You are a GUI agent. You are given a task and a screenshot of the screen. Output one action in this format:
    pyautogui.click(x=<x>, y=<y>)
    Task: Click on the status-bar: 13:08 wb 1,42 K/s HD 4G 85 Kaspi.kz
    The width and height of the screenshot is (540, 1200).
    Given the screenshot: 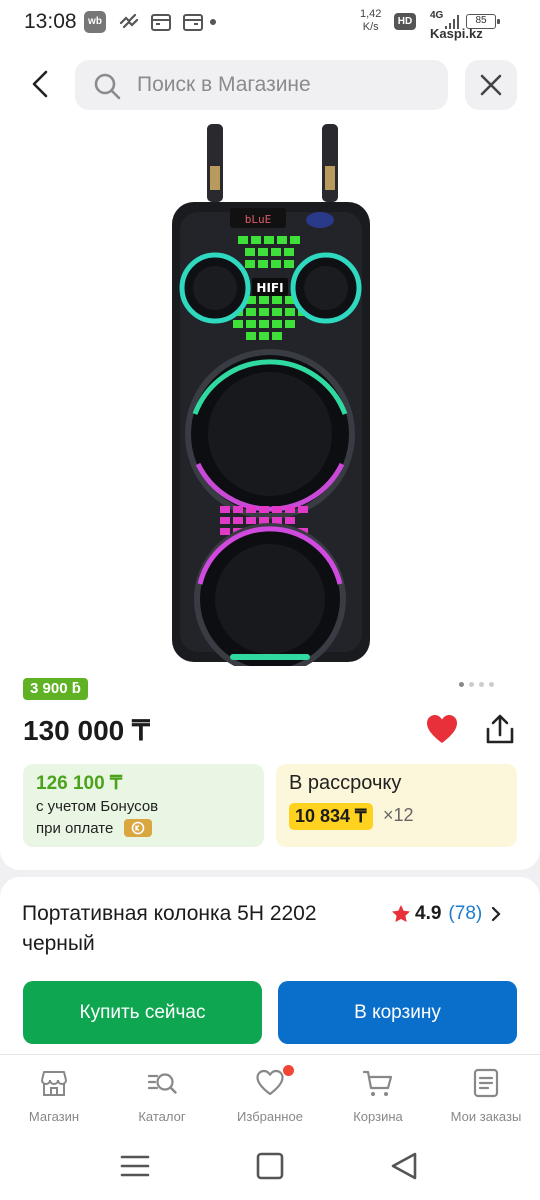 What is the action you would take?
    pyautogui.click(x=270, y=22)
    